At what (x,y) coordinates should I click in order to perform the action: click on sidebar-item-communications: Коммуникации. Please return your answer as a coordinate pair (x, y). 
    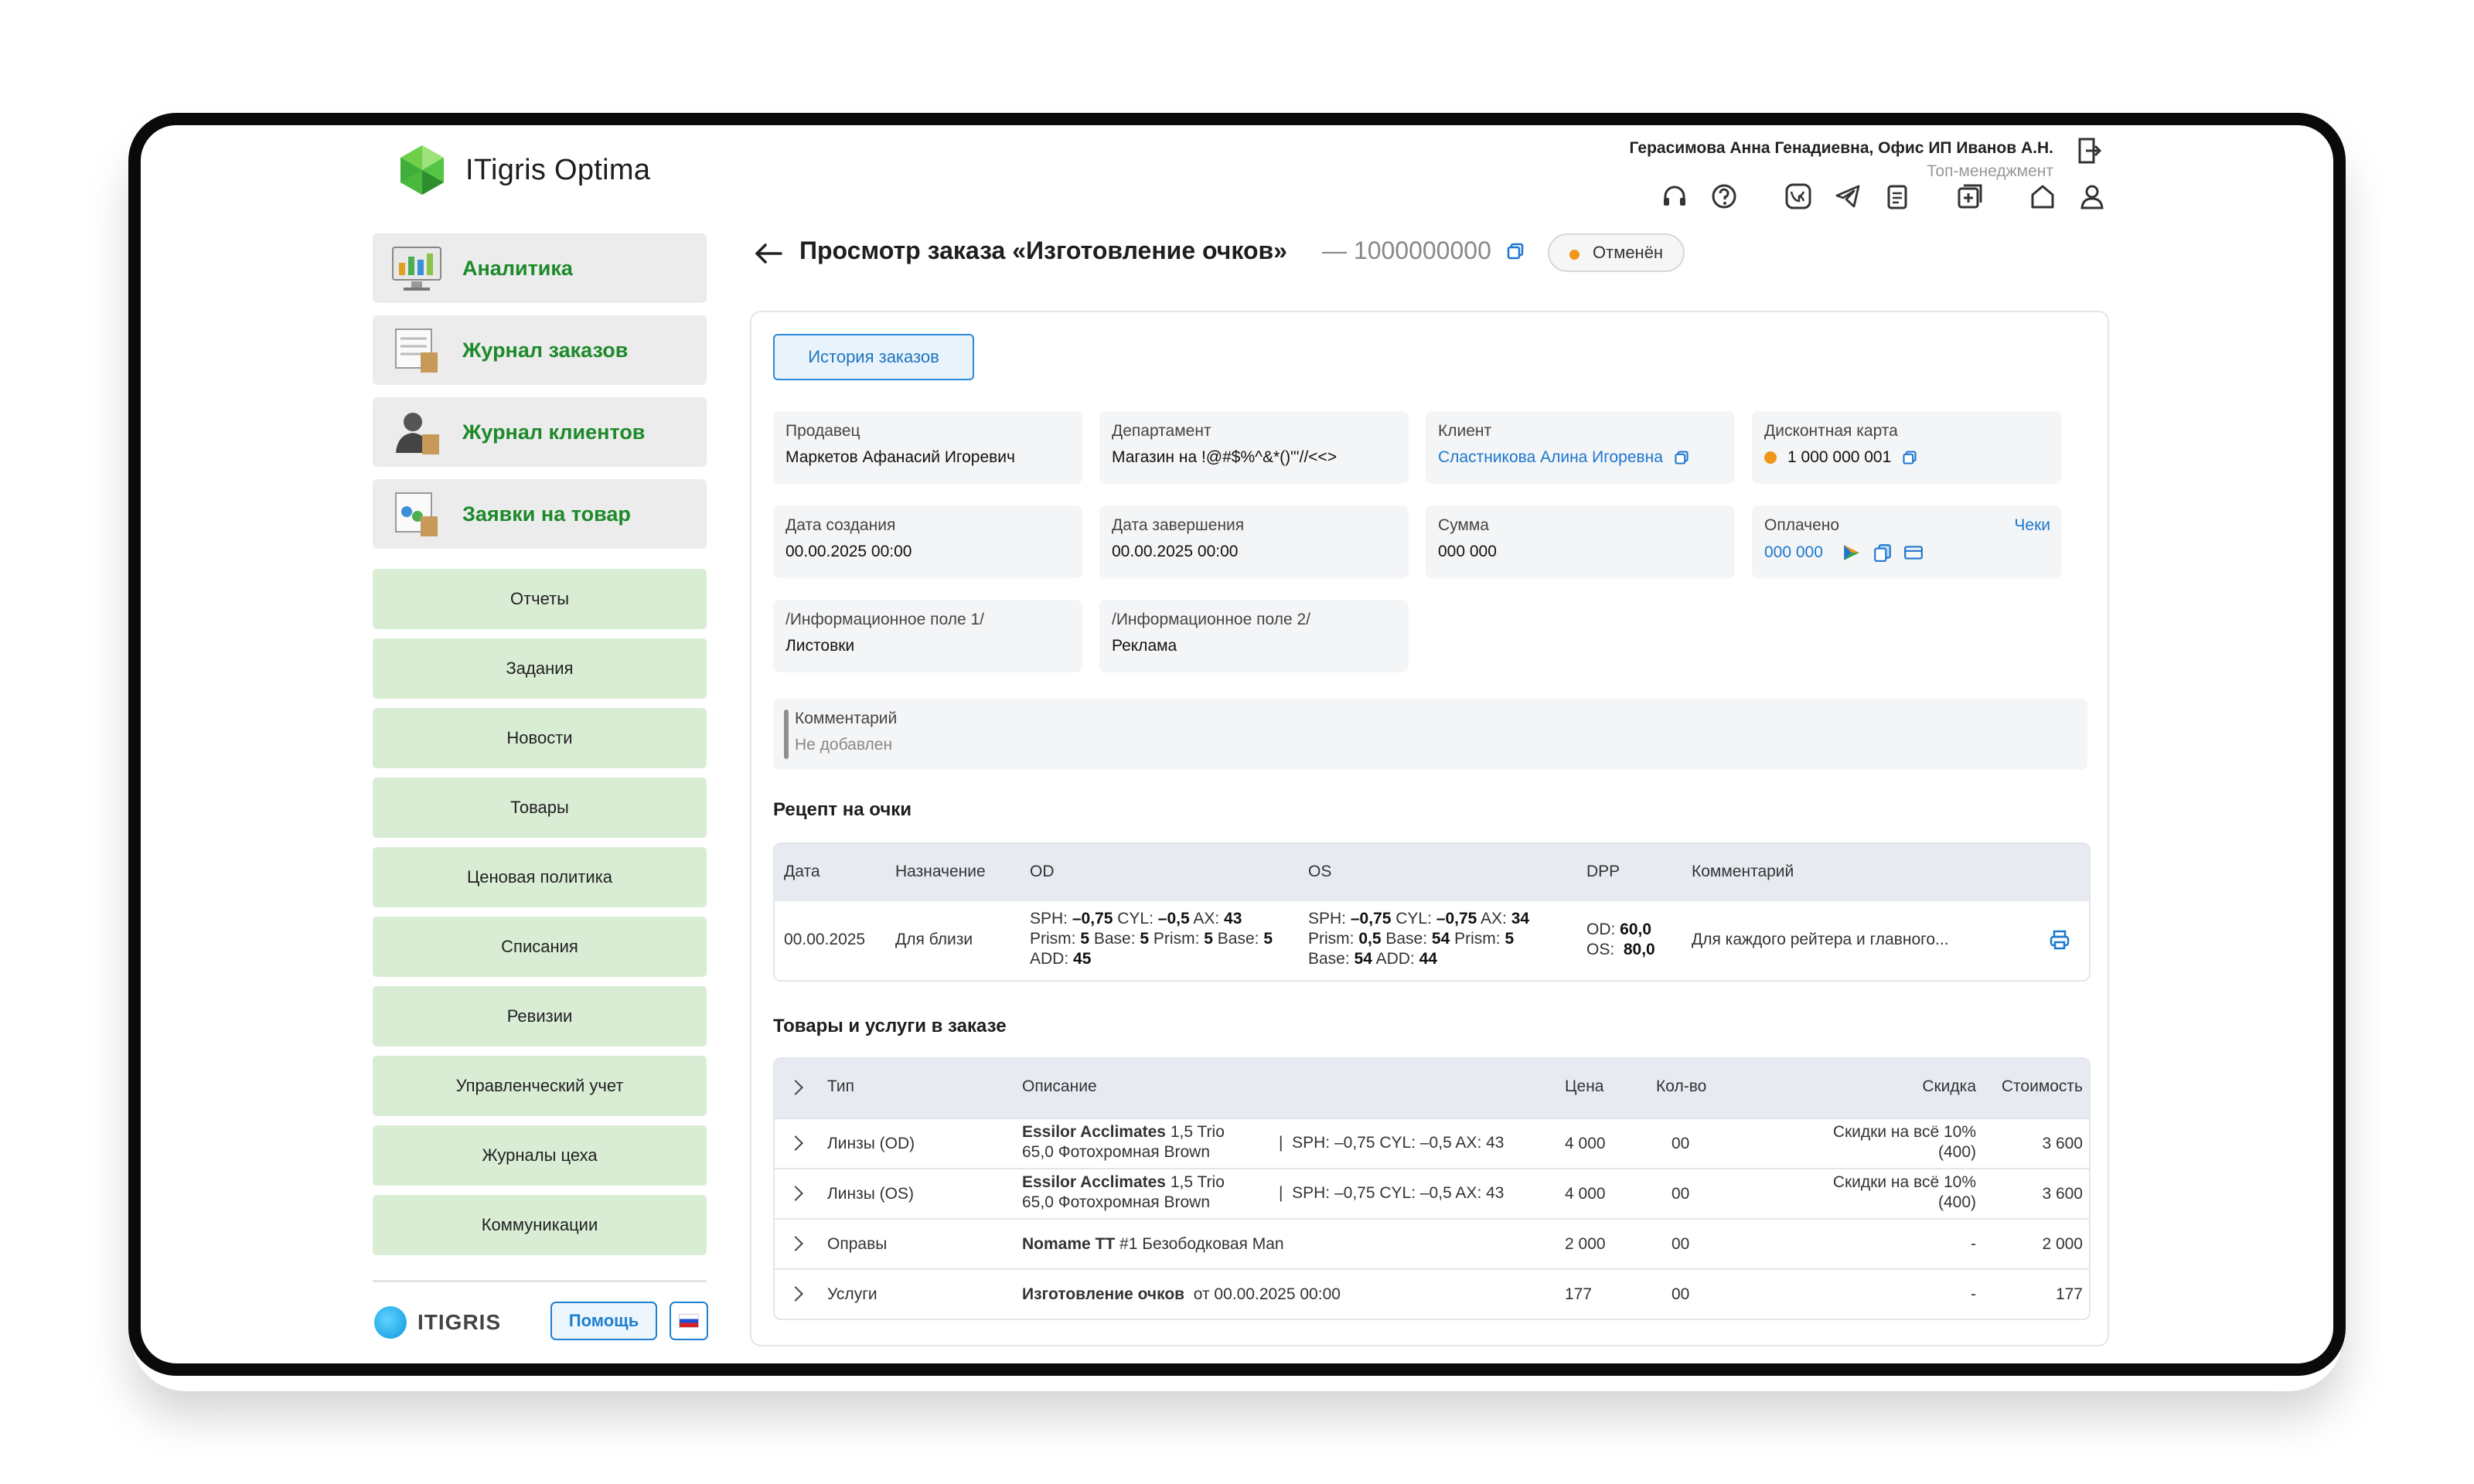
    Looking at the image, I should click on (540, 1225).